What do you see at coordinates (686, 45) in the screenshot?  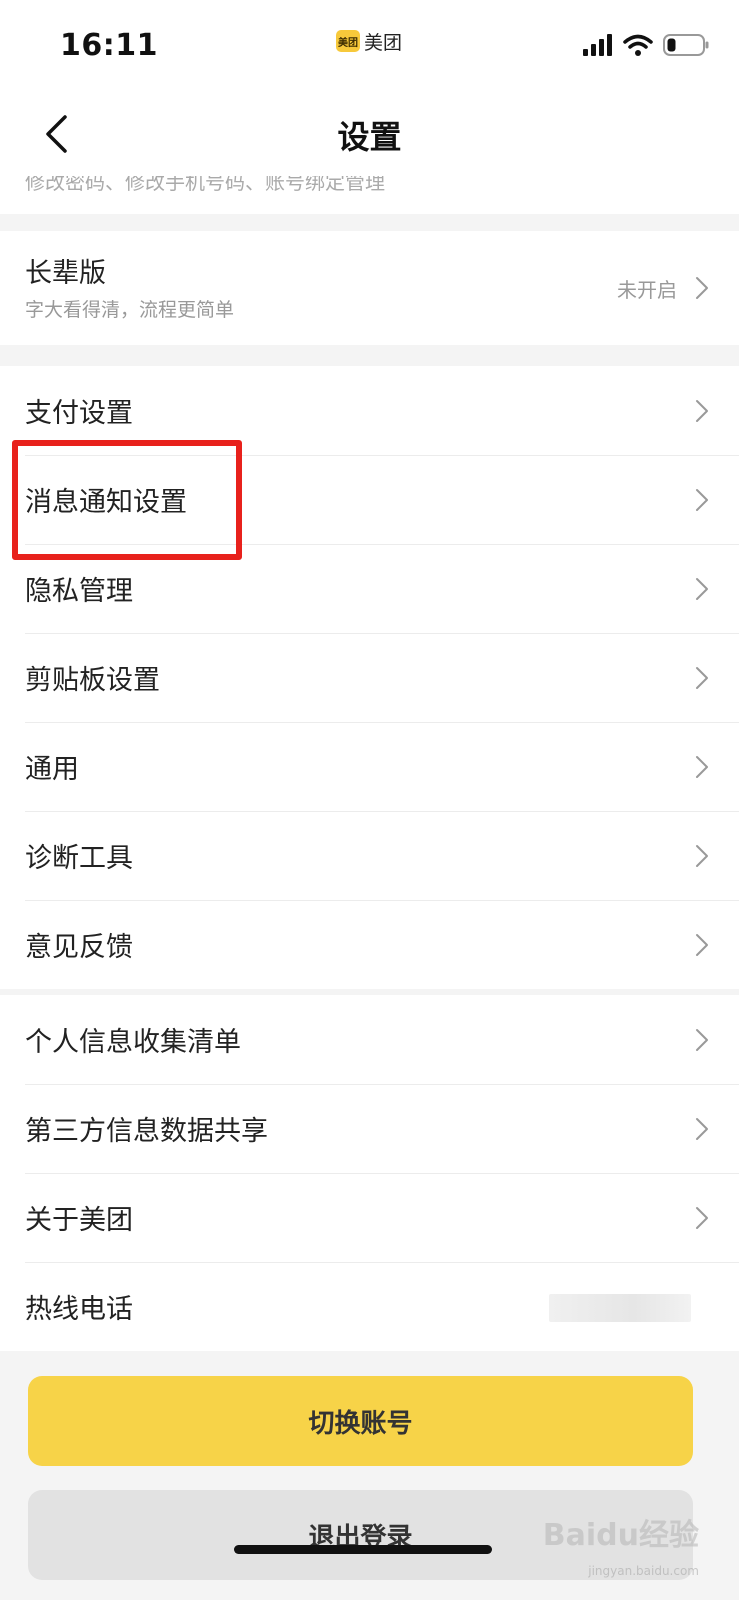 I see `battery-icon` at bounding box center [686, 45].